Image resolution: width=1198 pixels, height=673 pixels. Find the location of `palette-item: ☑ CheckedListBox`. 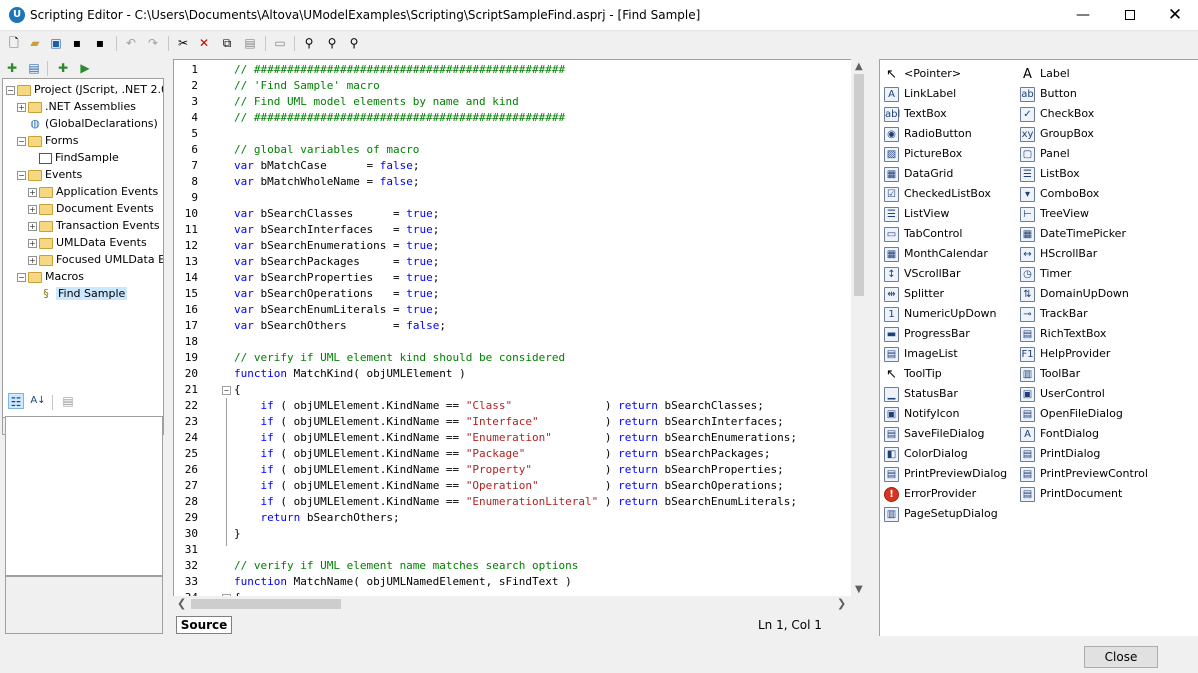

palette-item: ☑ CheckedListBox is located at coordinates (937, 194).